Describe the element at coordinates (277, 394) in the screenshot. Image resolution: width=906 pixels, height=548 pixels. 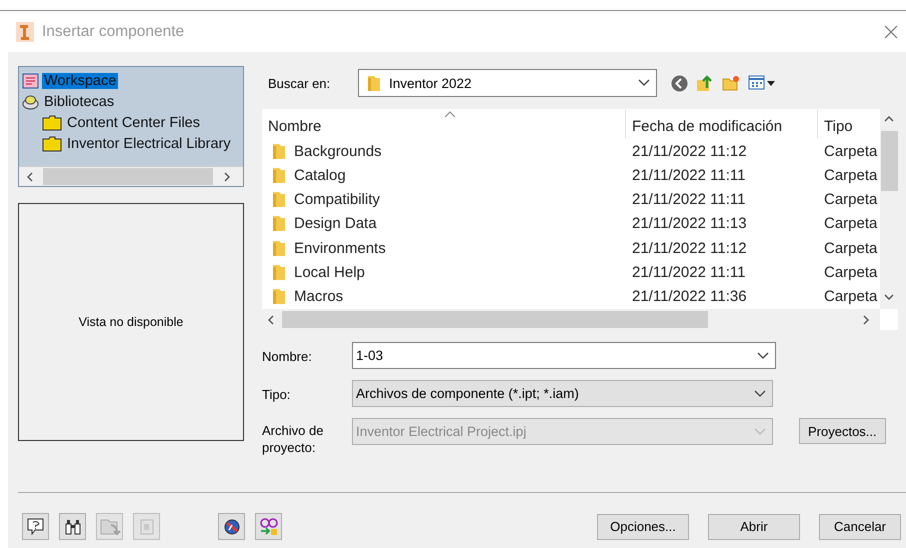
I see `field-label: Tipo:` at that location.